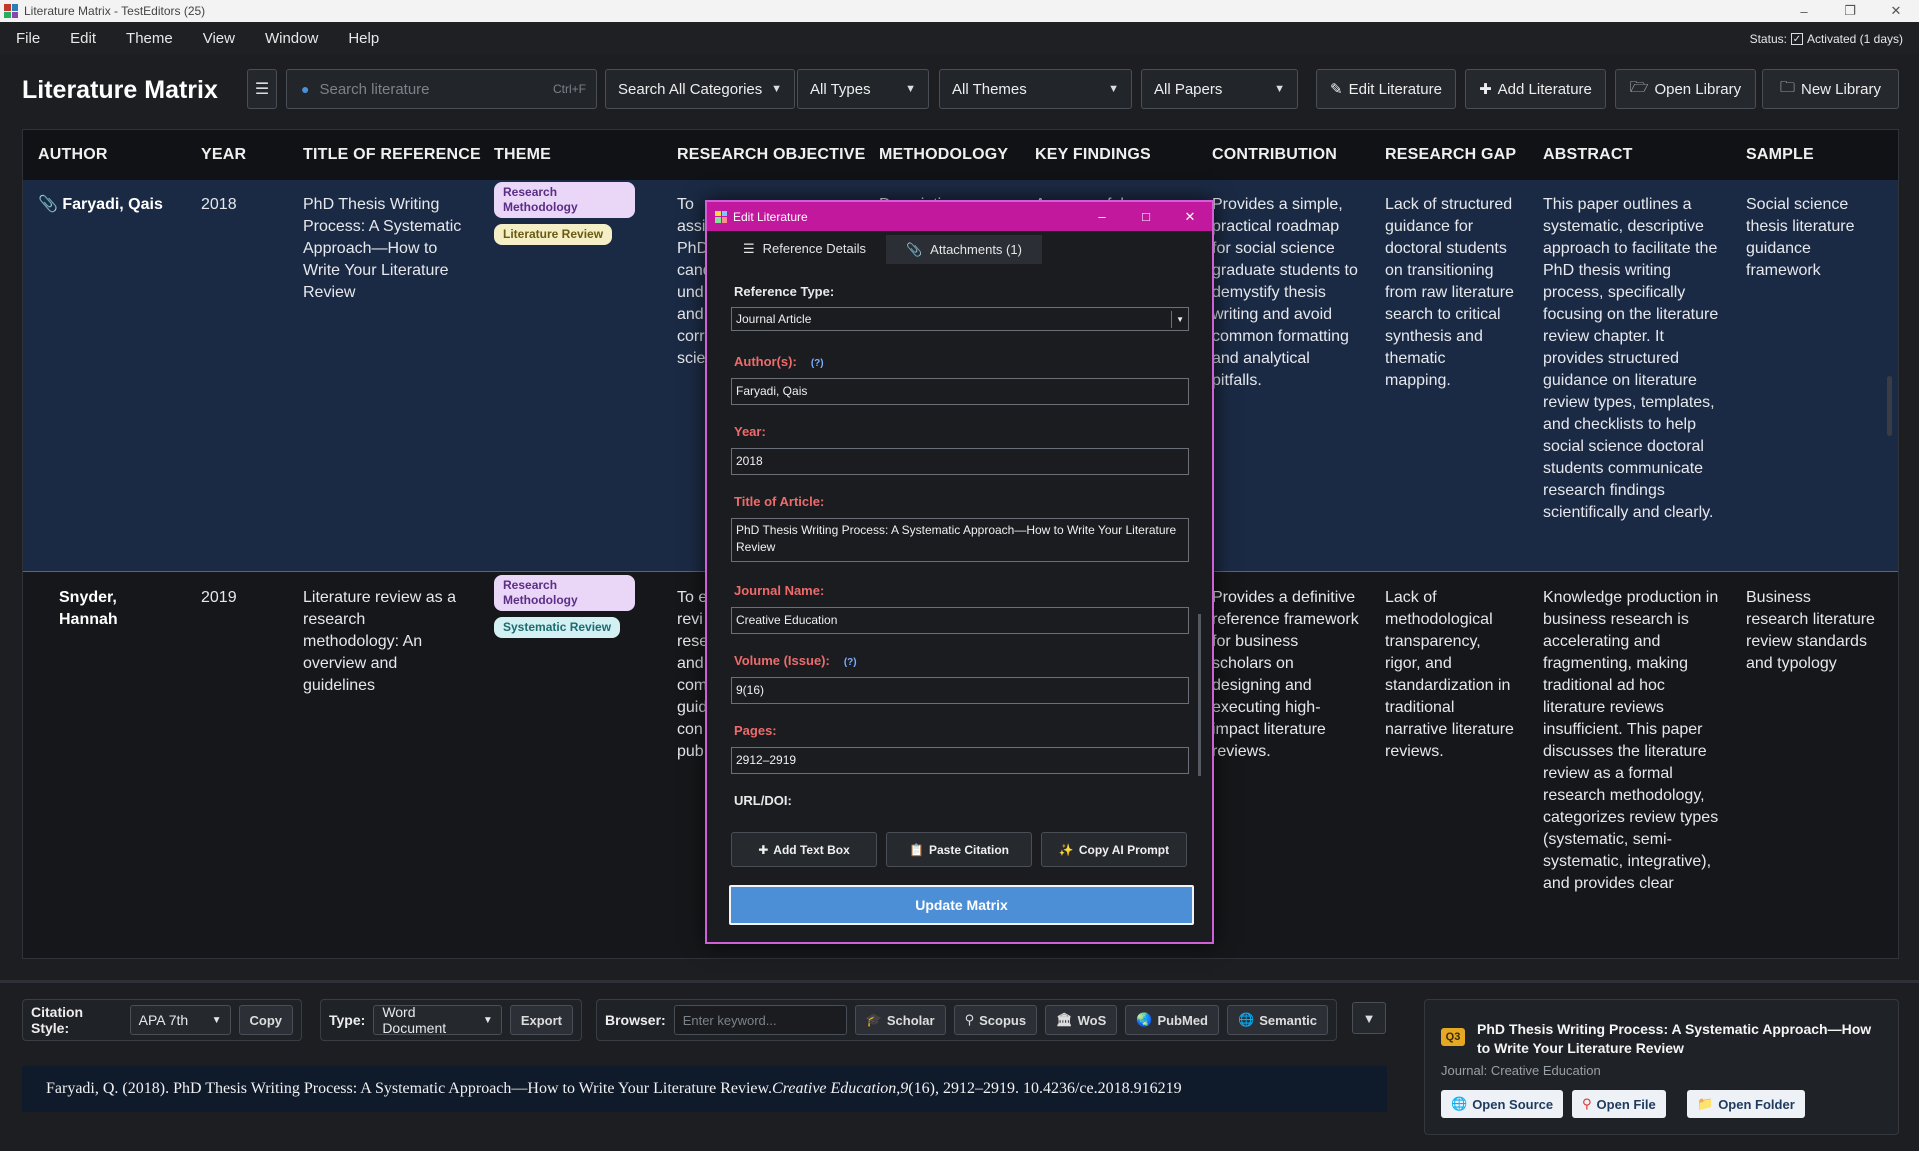 This screenshot has height=1151, width=1919. I want to click on type-filter-select: All Types ▼, so click(863, 89).